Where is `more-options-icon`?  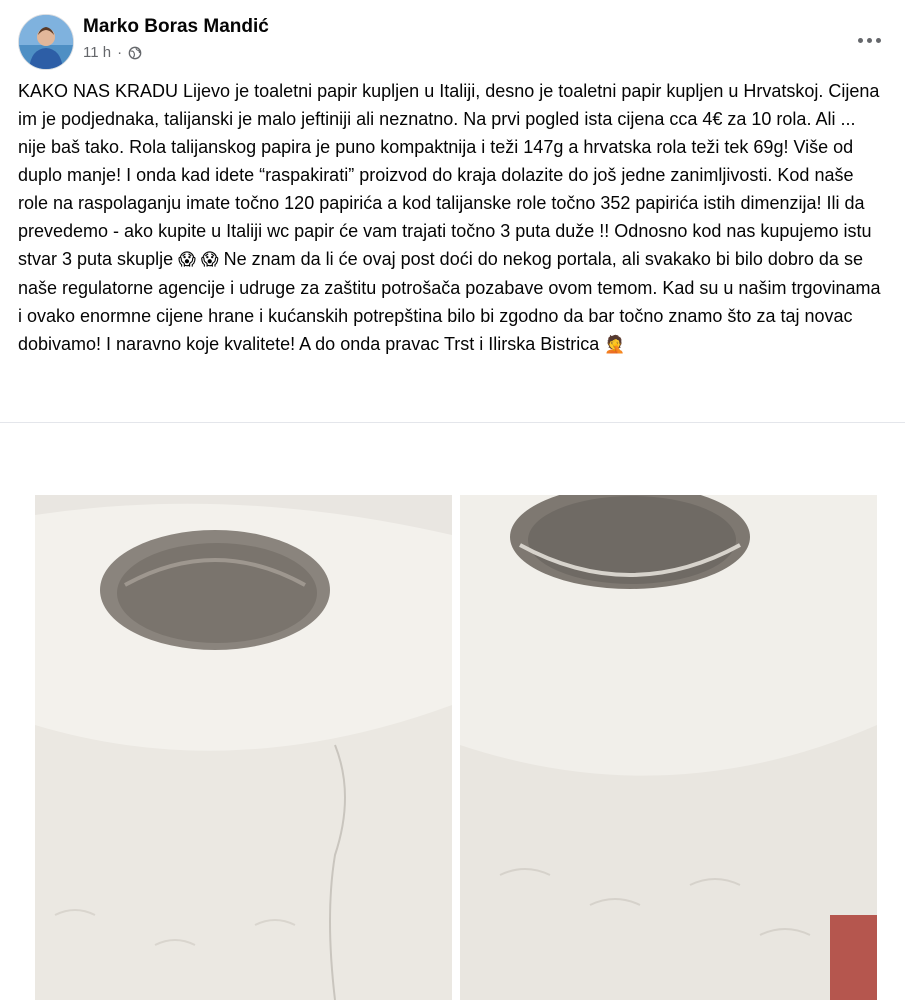 more-options-icon is located at coordinates (860, 40).